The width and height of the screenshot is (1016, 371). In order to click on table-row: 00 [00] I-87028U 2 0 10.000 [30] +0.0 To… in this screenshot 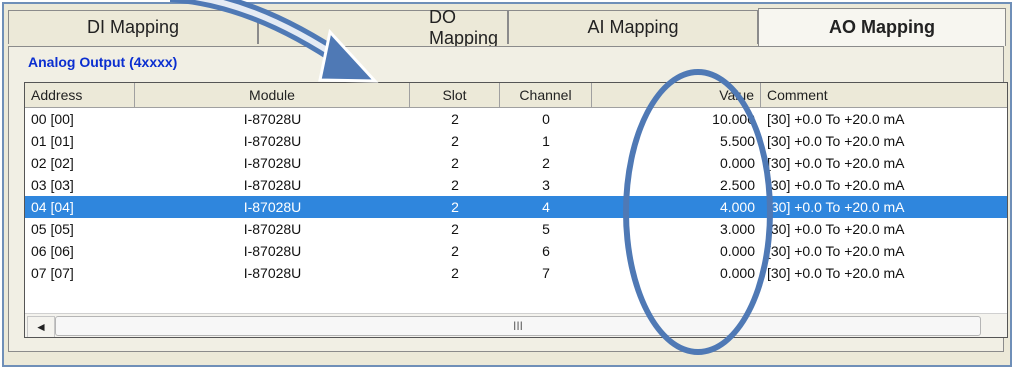, I will do `click(516, 119)`.